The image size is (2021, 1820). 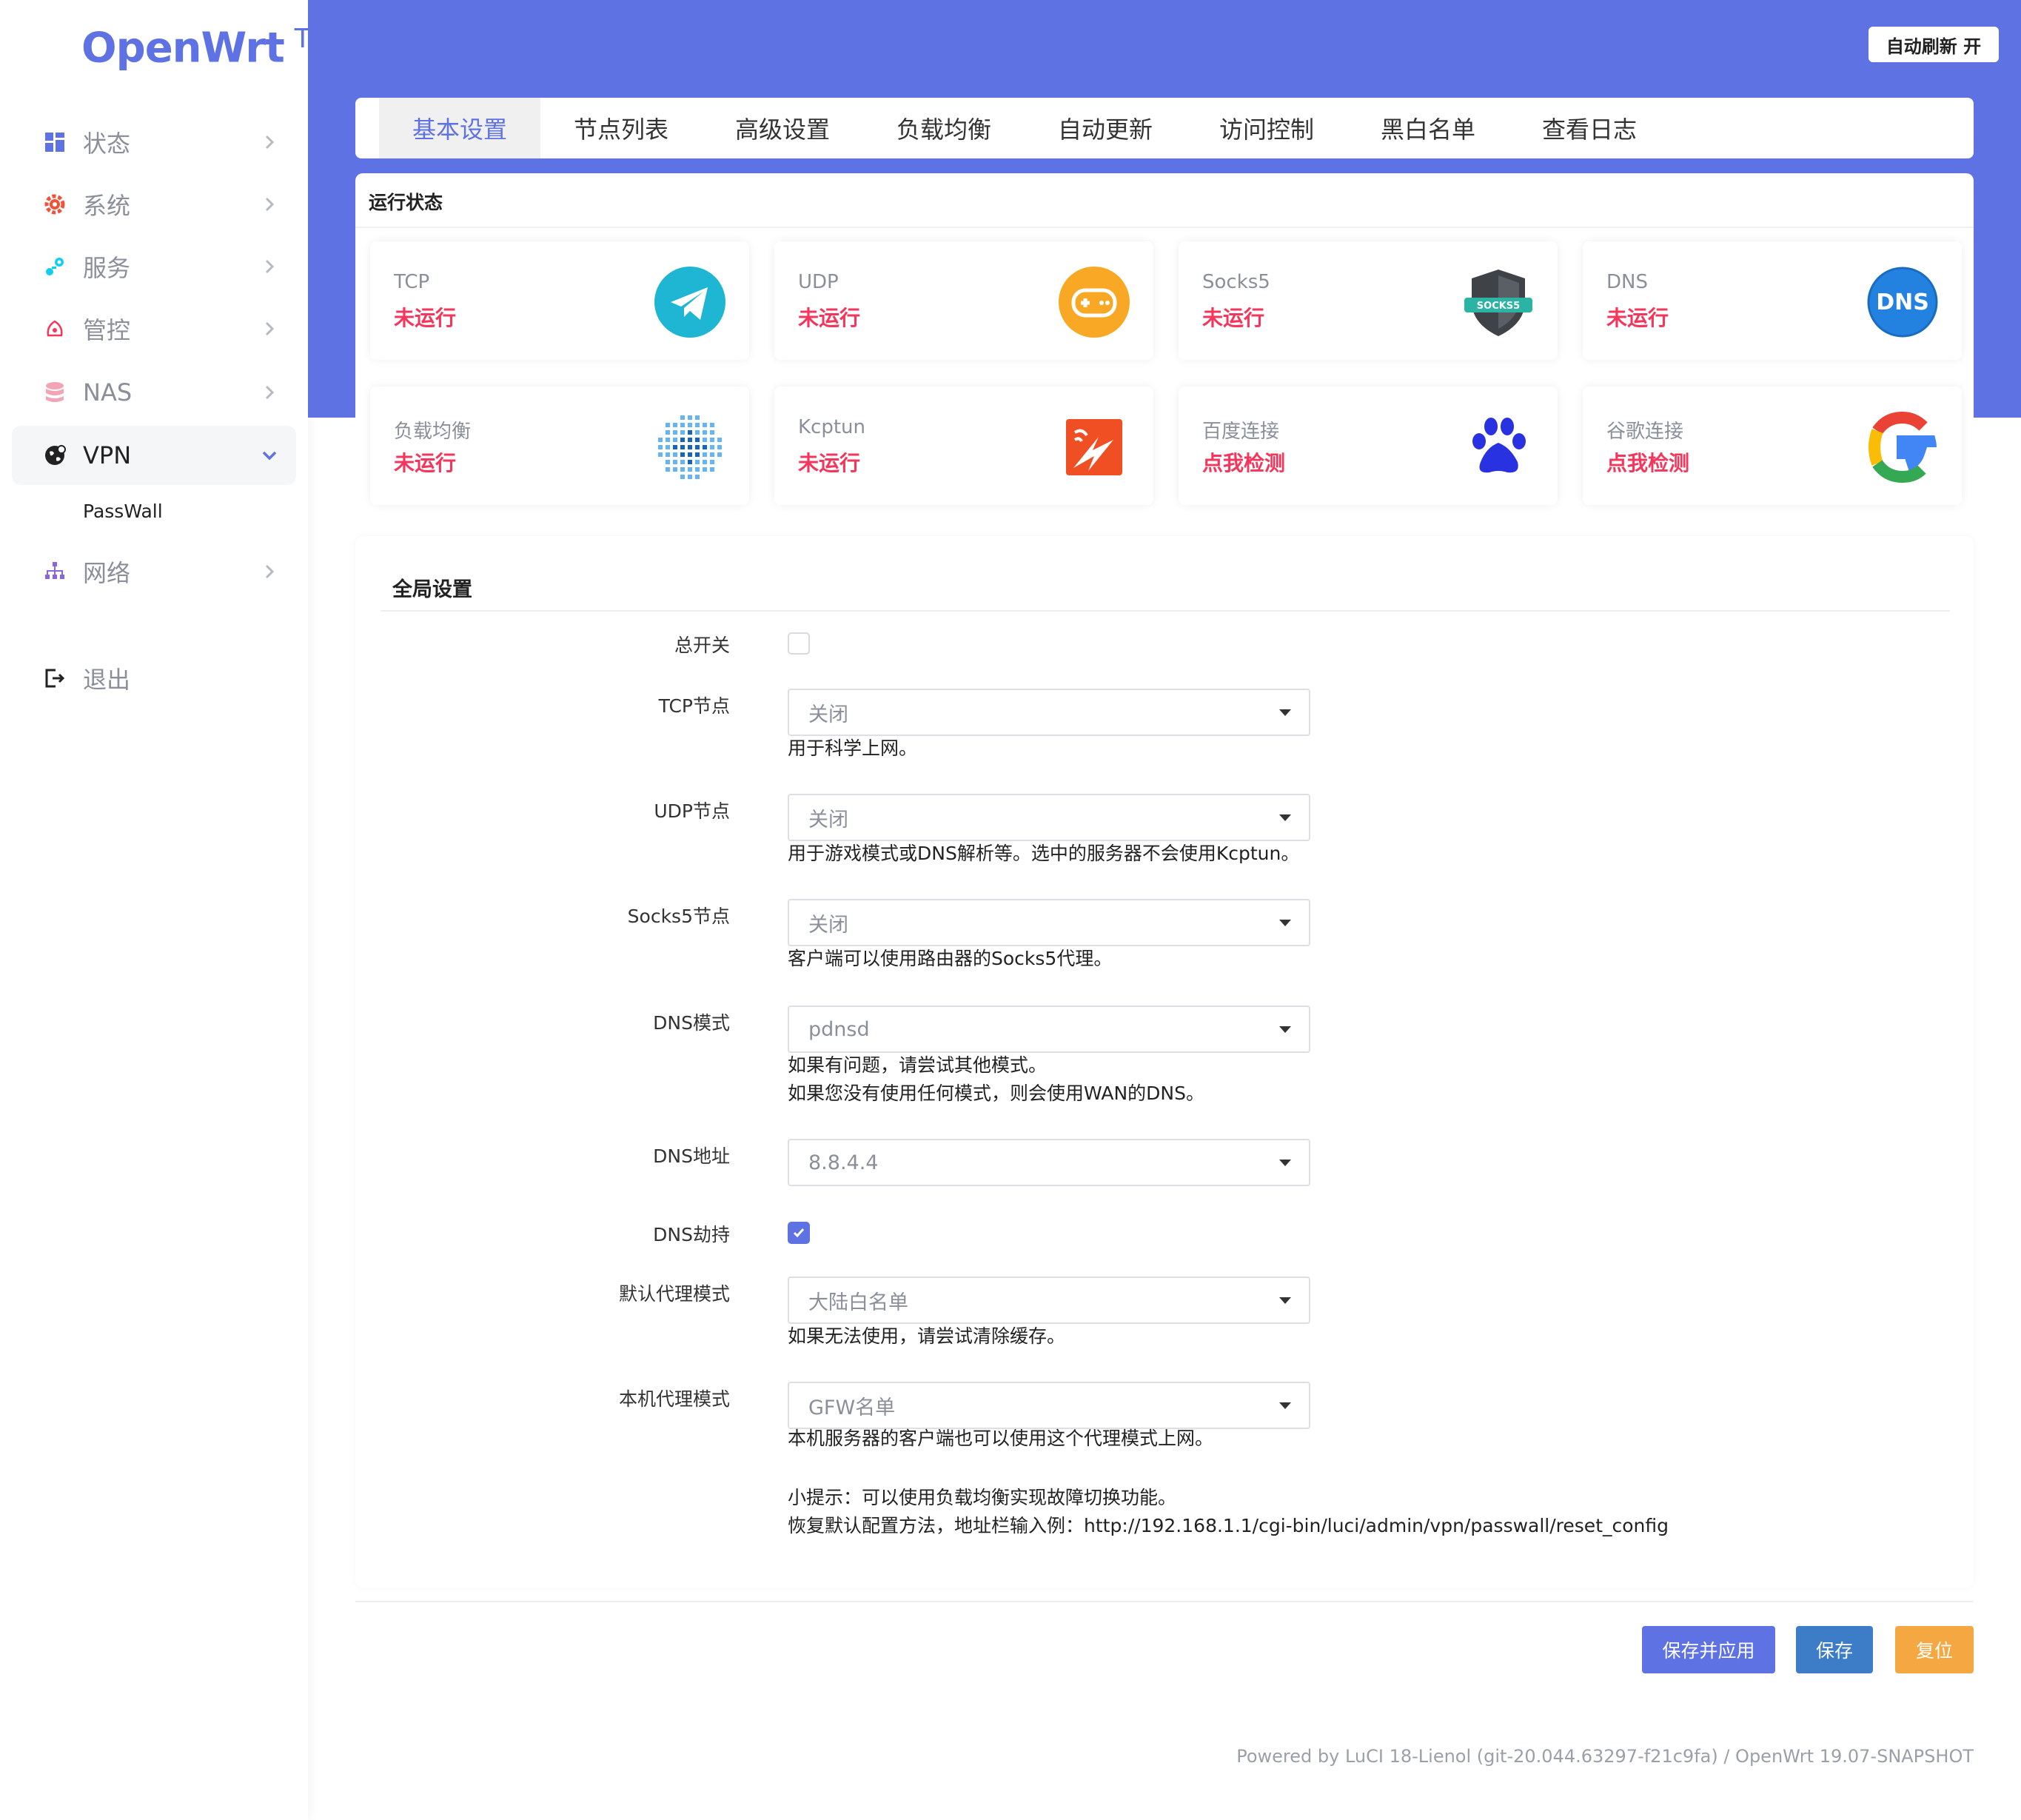 What do you see at coordinates (1106, 128) in the screenshot?
I see `tab-auto-update: 自动更新` at bounding box center [1106, 128].